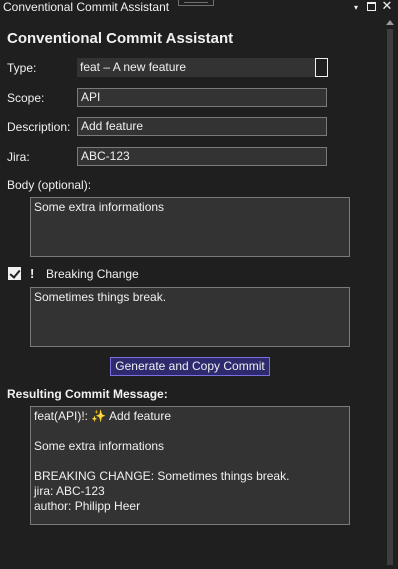  Describe the element at coordinates (120, 38) in the screenshot. I see `page-title: Conventional Commit Assistant` at that location.